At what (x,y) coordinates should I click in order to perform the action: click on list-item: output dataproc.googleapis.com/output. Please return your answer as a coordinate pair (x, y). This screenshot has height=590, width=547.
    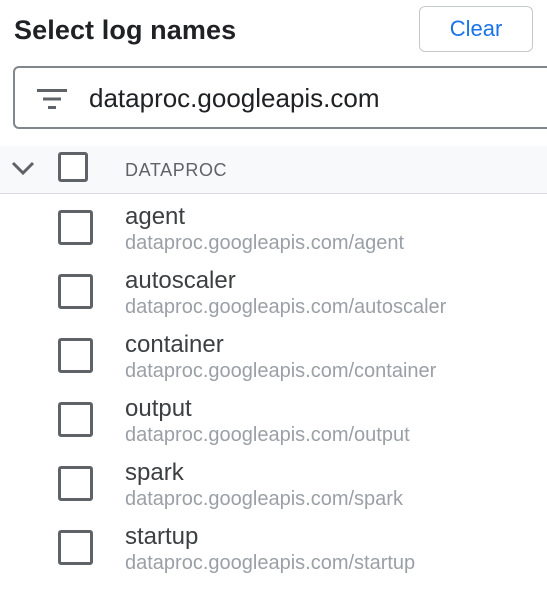
    Looking at the image, I should click on (273, 424).